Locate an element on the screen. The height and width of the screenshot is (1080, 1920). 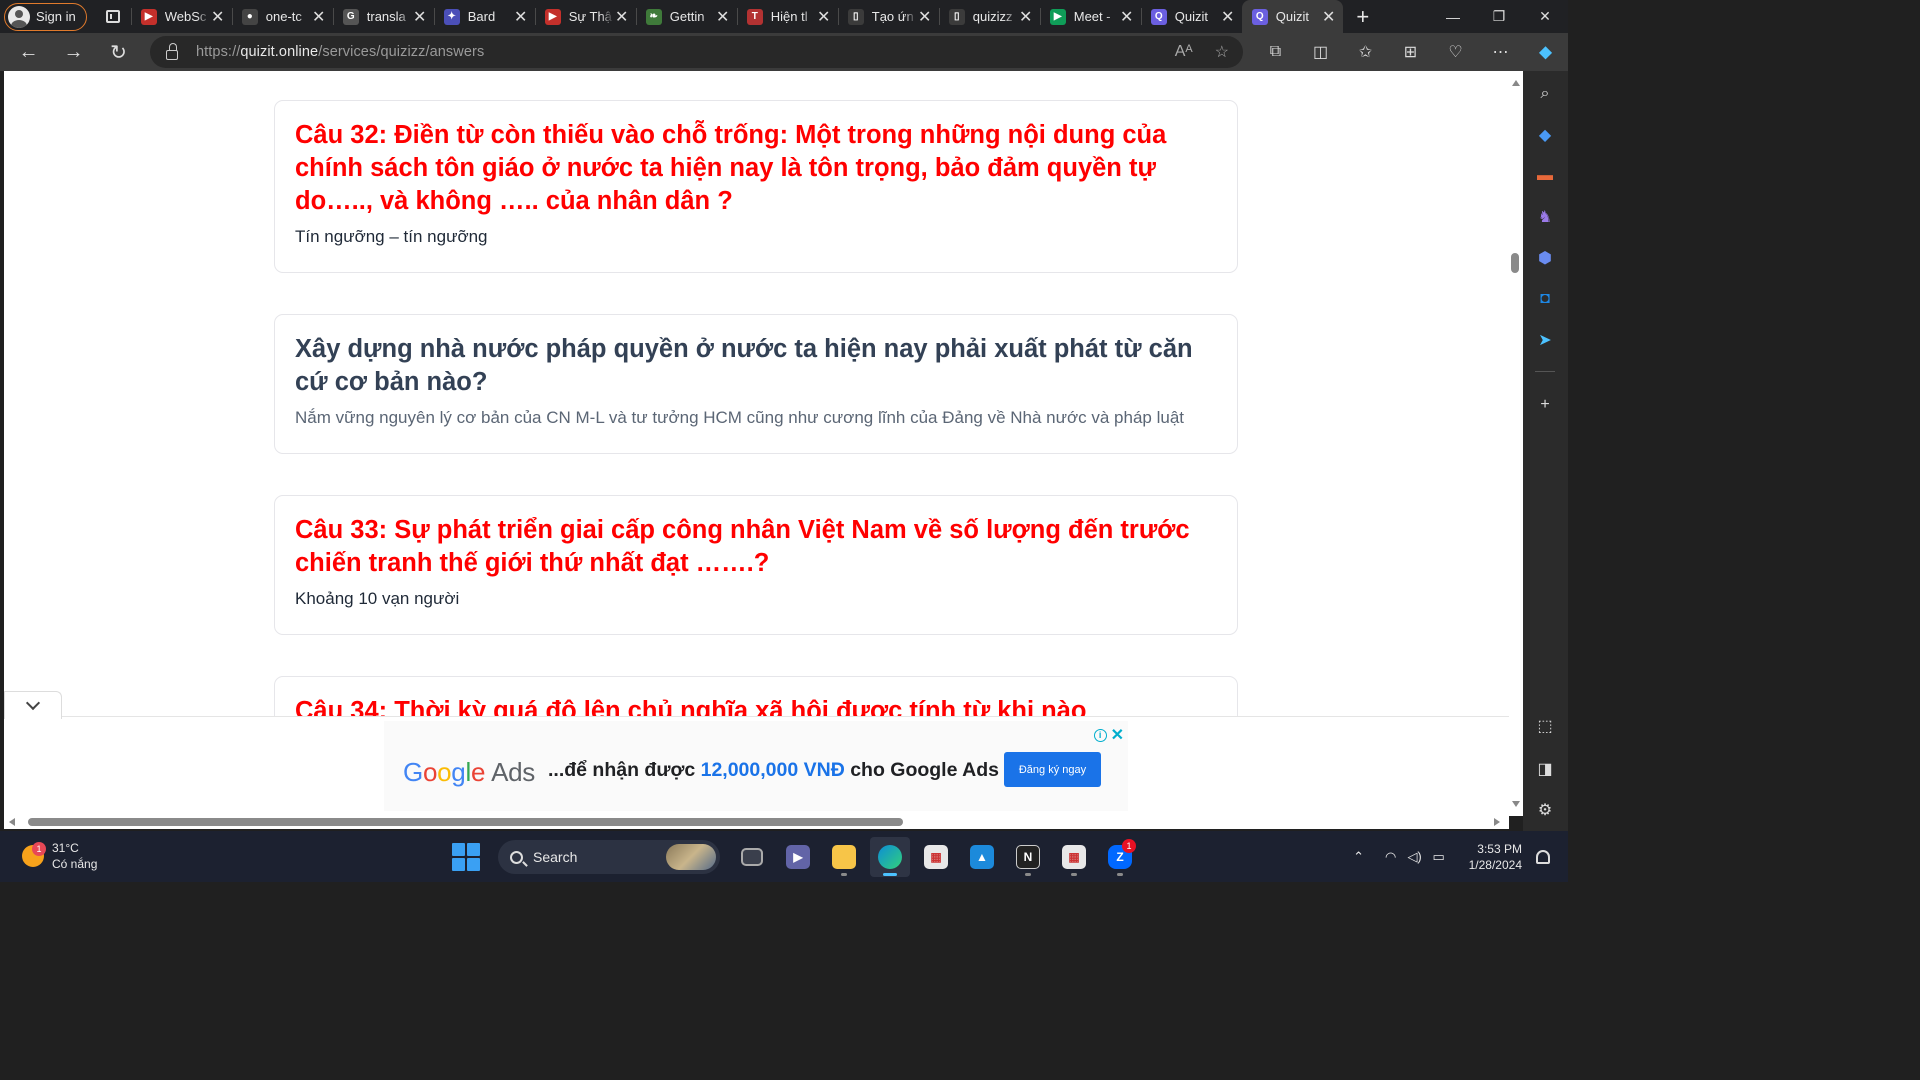
photos-app-icon: ▲ is located at coordinates (982, 857).